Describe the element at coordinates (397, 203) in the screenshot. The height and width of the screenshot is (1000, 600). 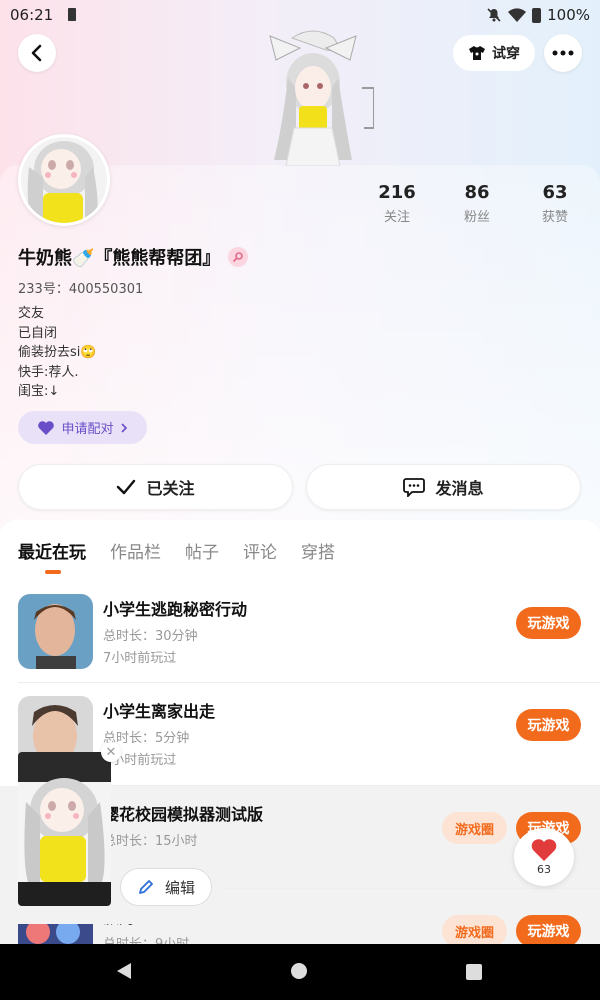
I see `stat-following: 216 关注` at that location.